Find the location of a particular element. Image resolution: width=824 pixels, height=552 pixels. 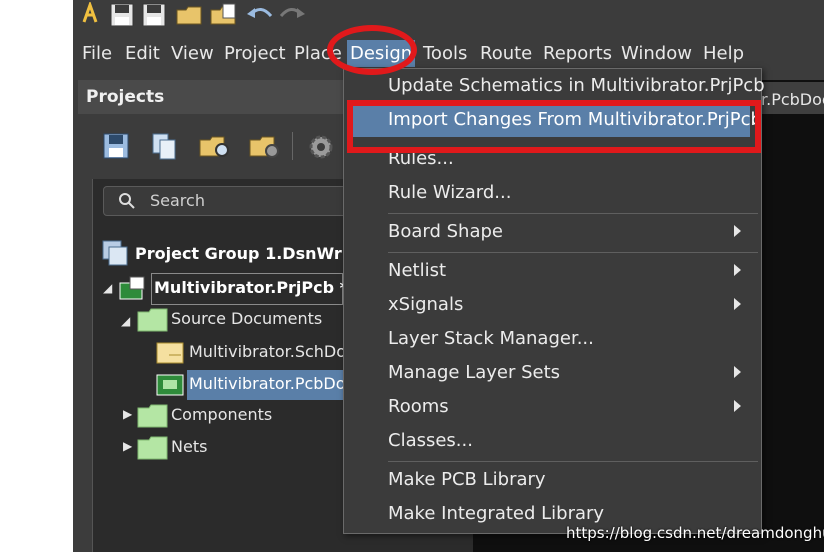

menu-rooms: Rooms is located at coordinates (552, 408).